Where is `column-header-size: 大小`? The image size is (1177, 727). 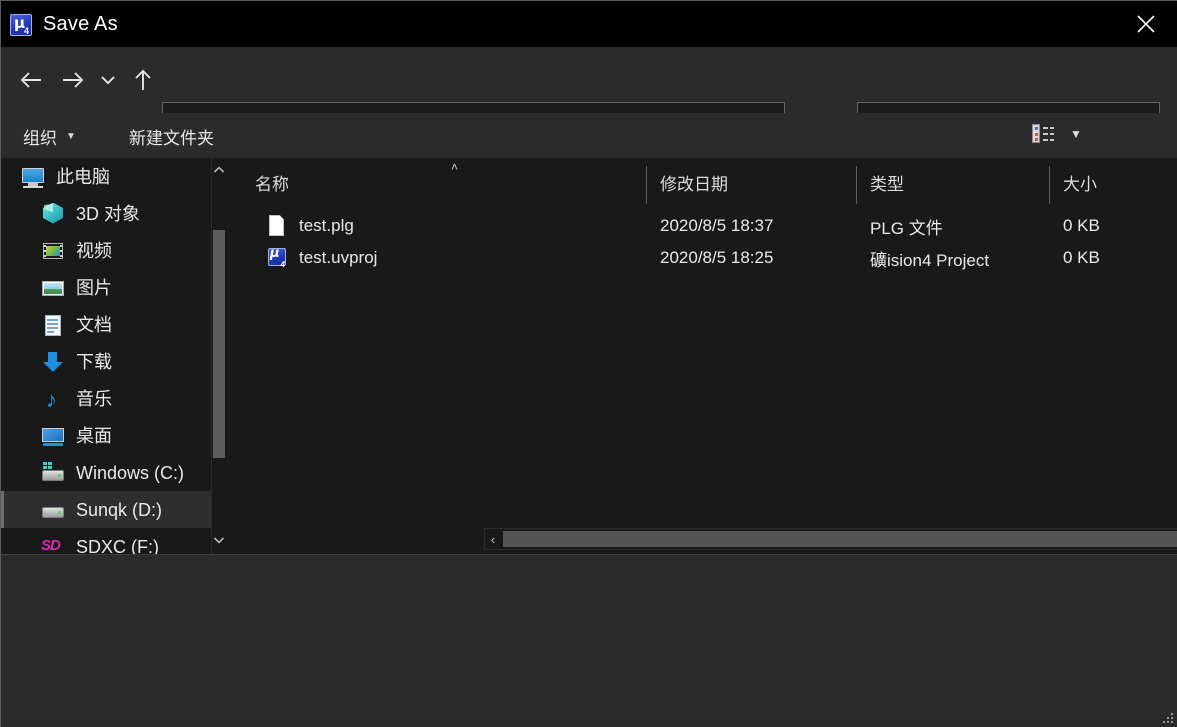
column-header-size: 大小 is located at coordinates (1109, 182).